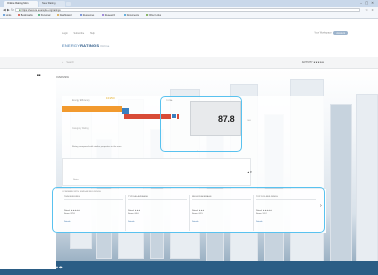 This screenshot has height=275, width=378. Describe the element at coordinates (174, 116) in the screenshot. I see `progress-marker-secondary` at that location.